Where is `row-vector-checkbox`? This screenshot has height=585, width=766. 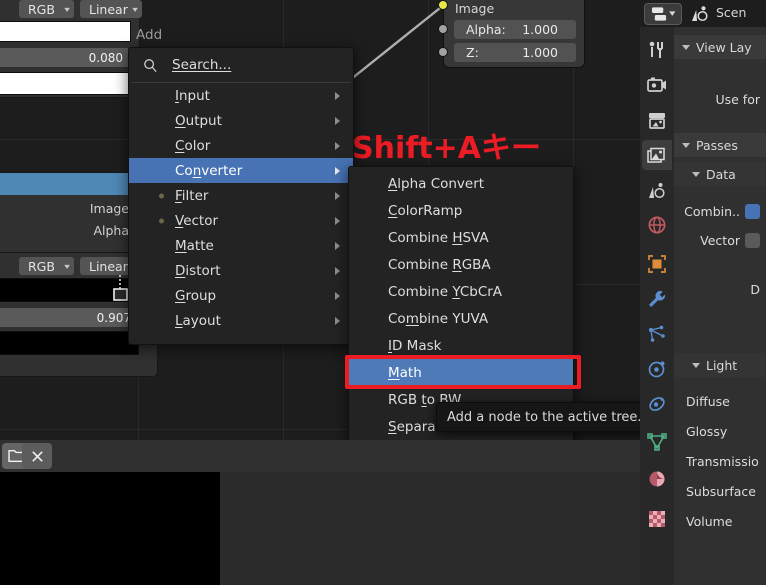 row-vector-checkbox is located at coordinates (752, 240).